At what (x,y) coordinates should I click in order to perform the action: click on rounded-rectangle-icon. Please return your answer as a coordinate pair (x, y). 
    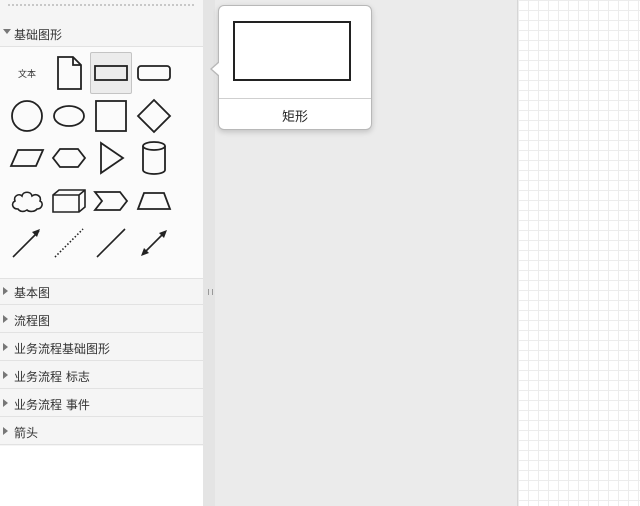
    Looking at the image, I should click on (154, 73).